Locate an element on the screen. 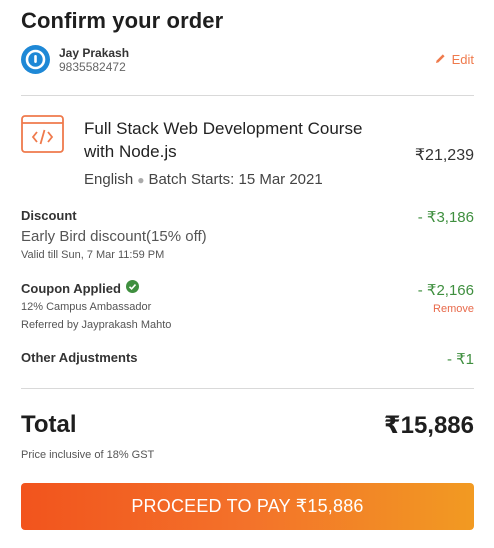  course-price: ₹21,239 is located at coordinates (444, 155).